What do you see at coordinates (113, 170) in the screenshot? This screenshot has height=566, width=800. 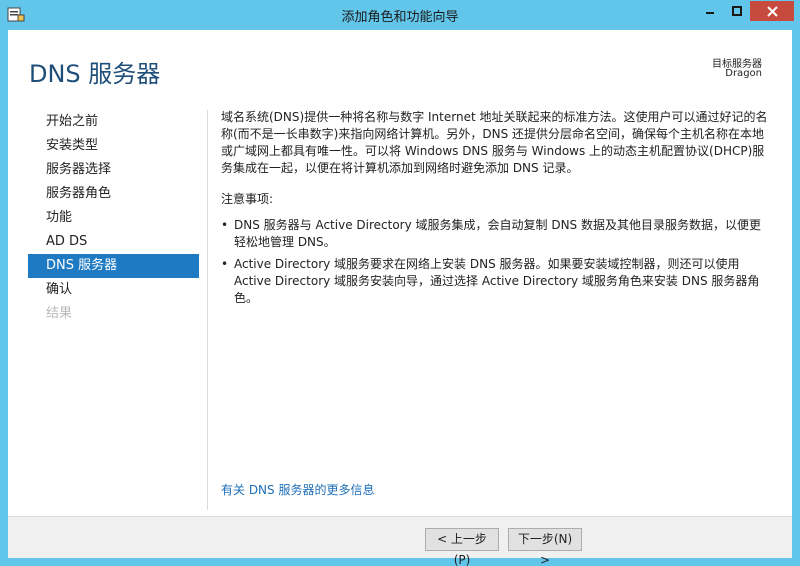 I see `nav-item-server-selection: 服务器选择` at bounding box center [113, 170].